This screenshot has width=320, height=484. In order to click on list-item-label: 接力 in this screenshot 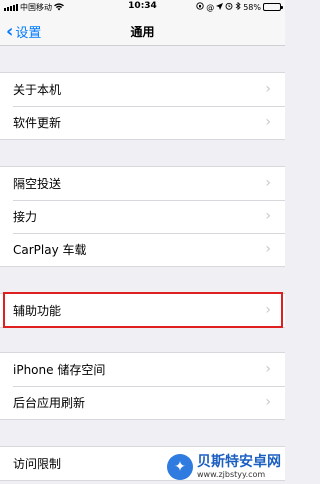, I will do `click(25, 217)`.